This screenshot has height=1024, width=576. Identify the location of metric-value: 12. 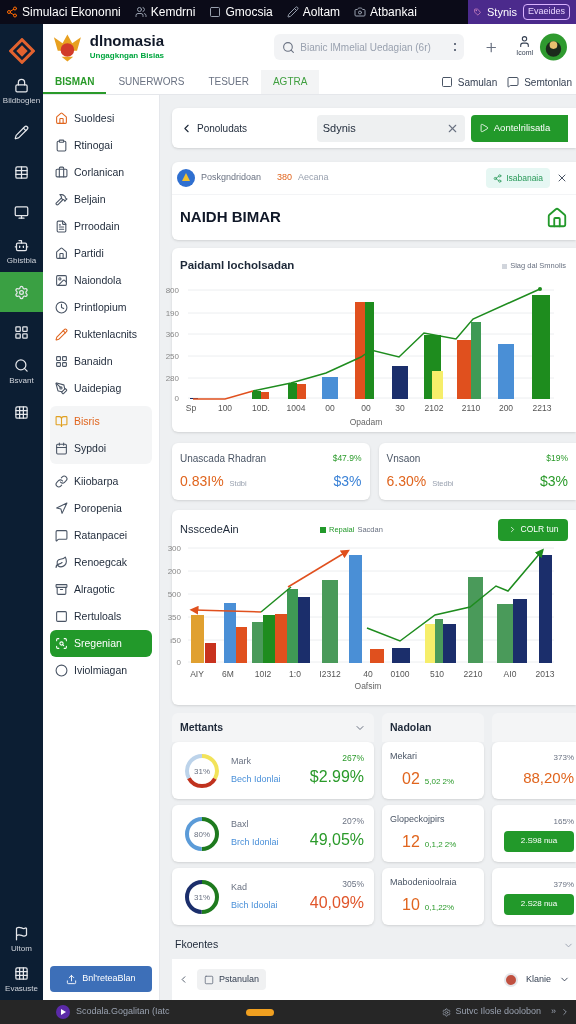
(411, 842).